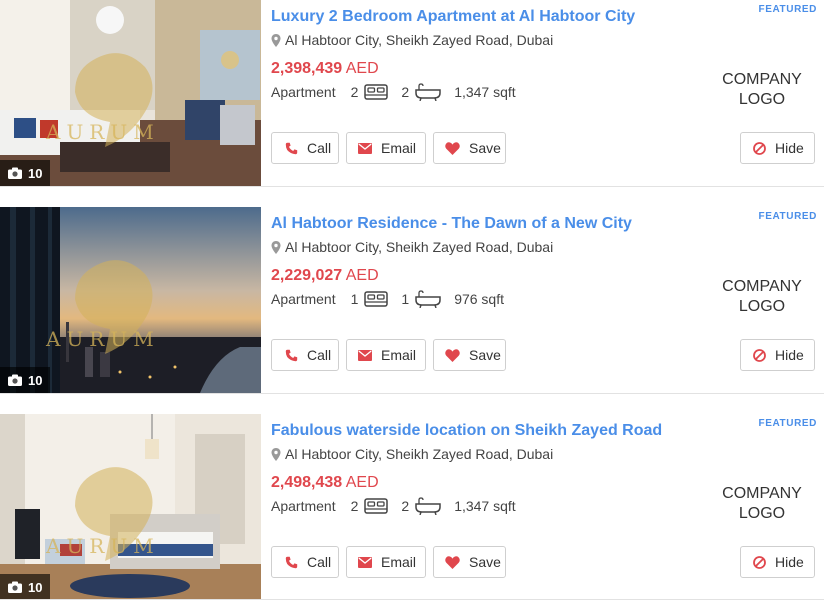 The width and height of the screenshot is (824, 600). I want to click on listing-price: 2,498,438 AED, so click(325, 483).